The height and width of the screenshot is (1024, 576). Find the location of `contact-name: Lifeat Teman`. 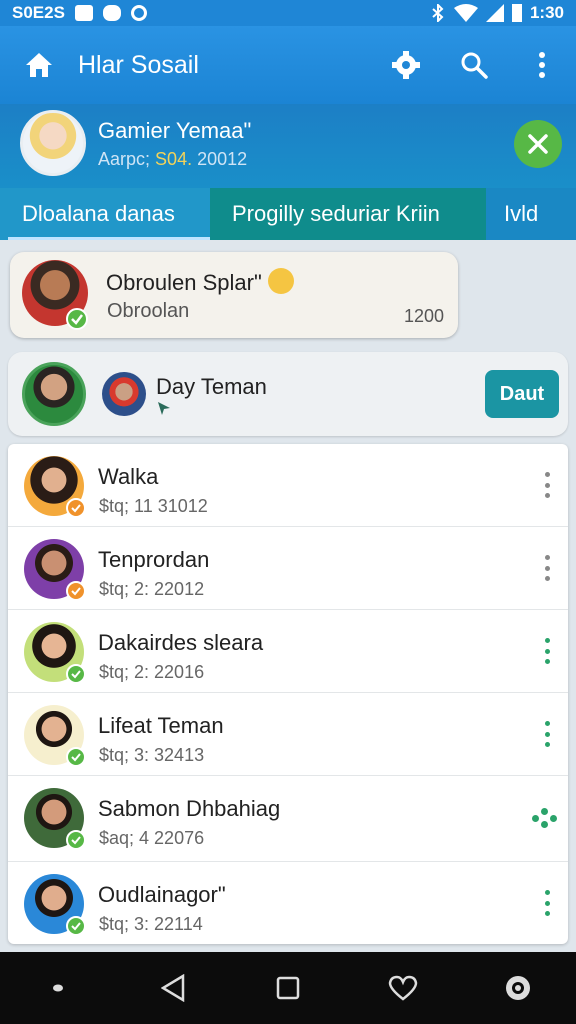

contact-name: Lifeat Teman is located at coordinates (161, 725).